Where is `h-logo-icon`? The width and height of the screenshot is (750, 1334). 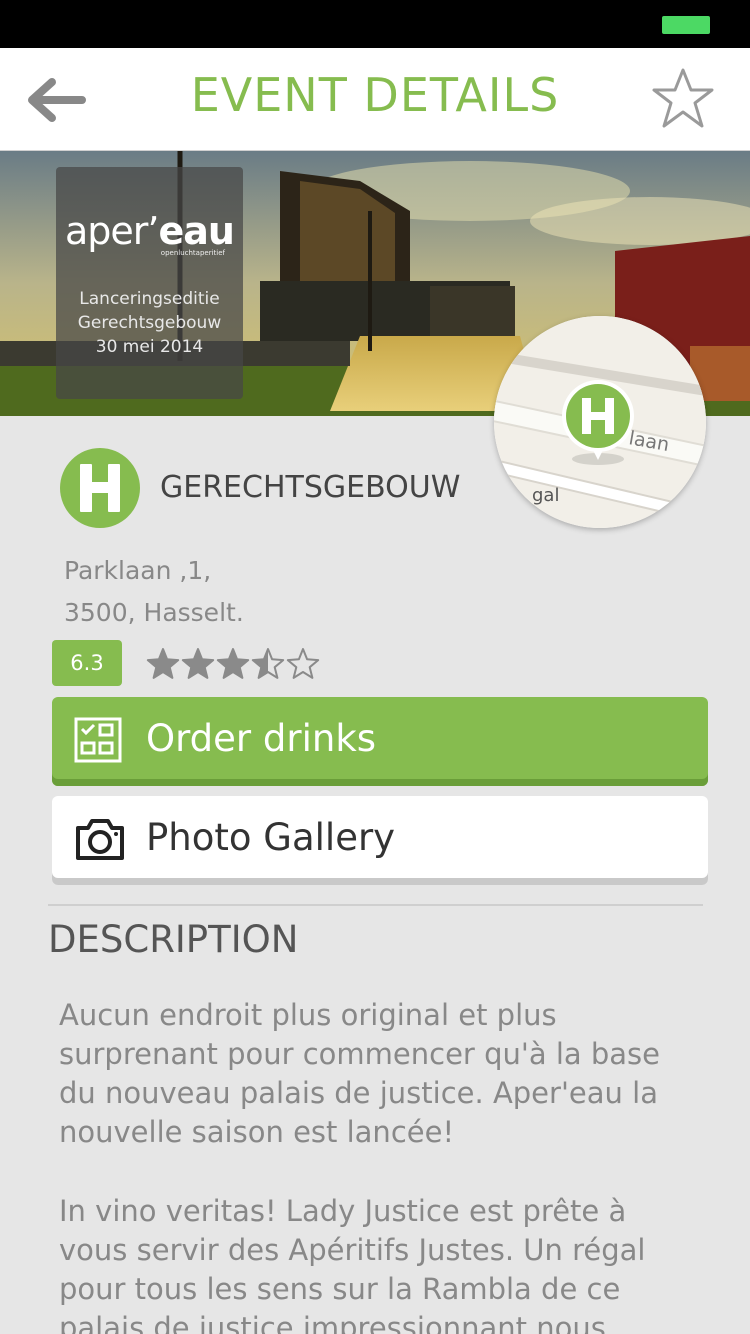
h-logo-icon is located at coordinates (100, 488).